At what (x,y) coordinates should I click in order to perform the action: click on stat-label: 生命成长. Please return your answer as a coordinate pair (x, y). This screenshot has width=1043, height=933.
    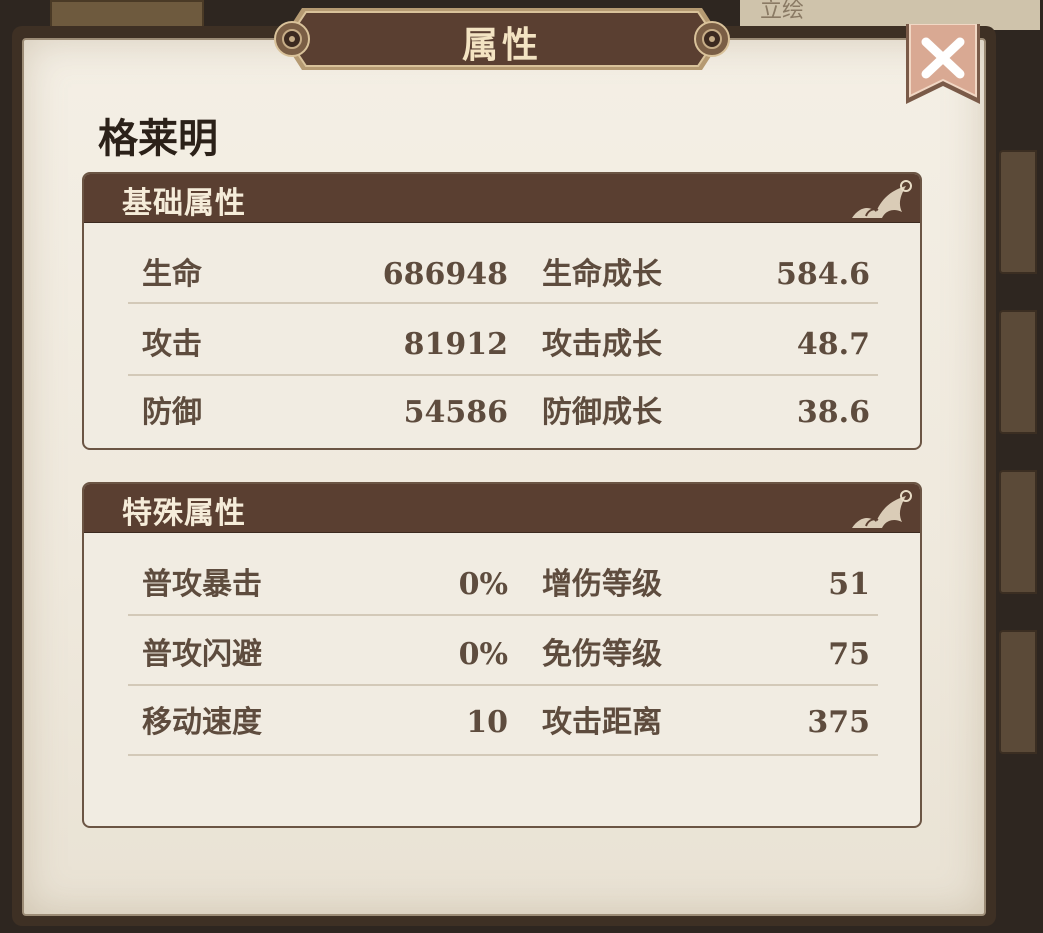
    Looking at the image, I should click on (602, 274).